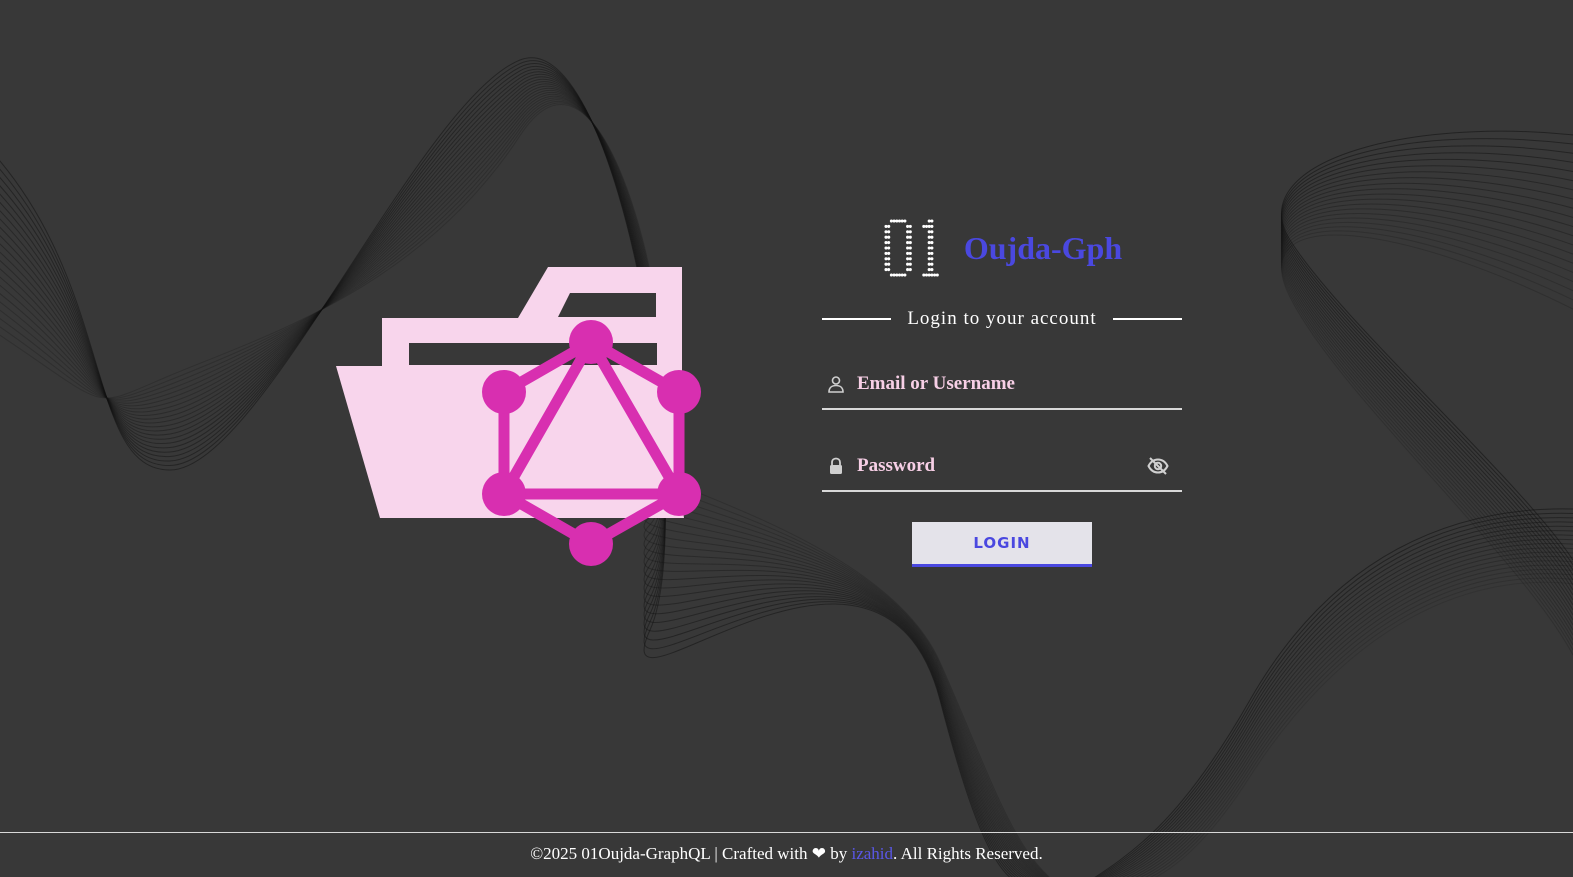 The image size is (1573, 877). I want to click on button-row: LOGIN, so click(1002, 544).